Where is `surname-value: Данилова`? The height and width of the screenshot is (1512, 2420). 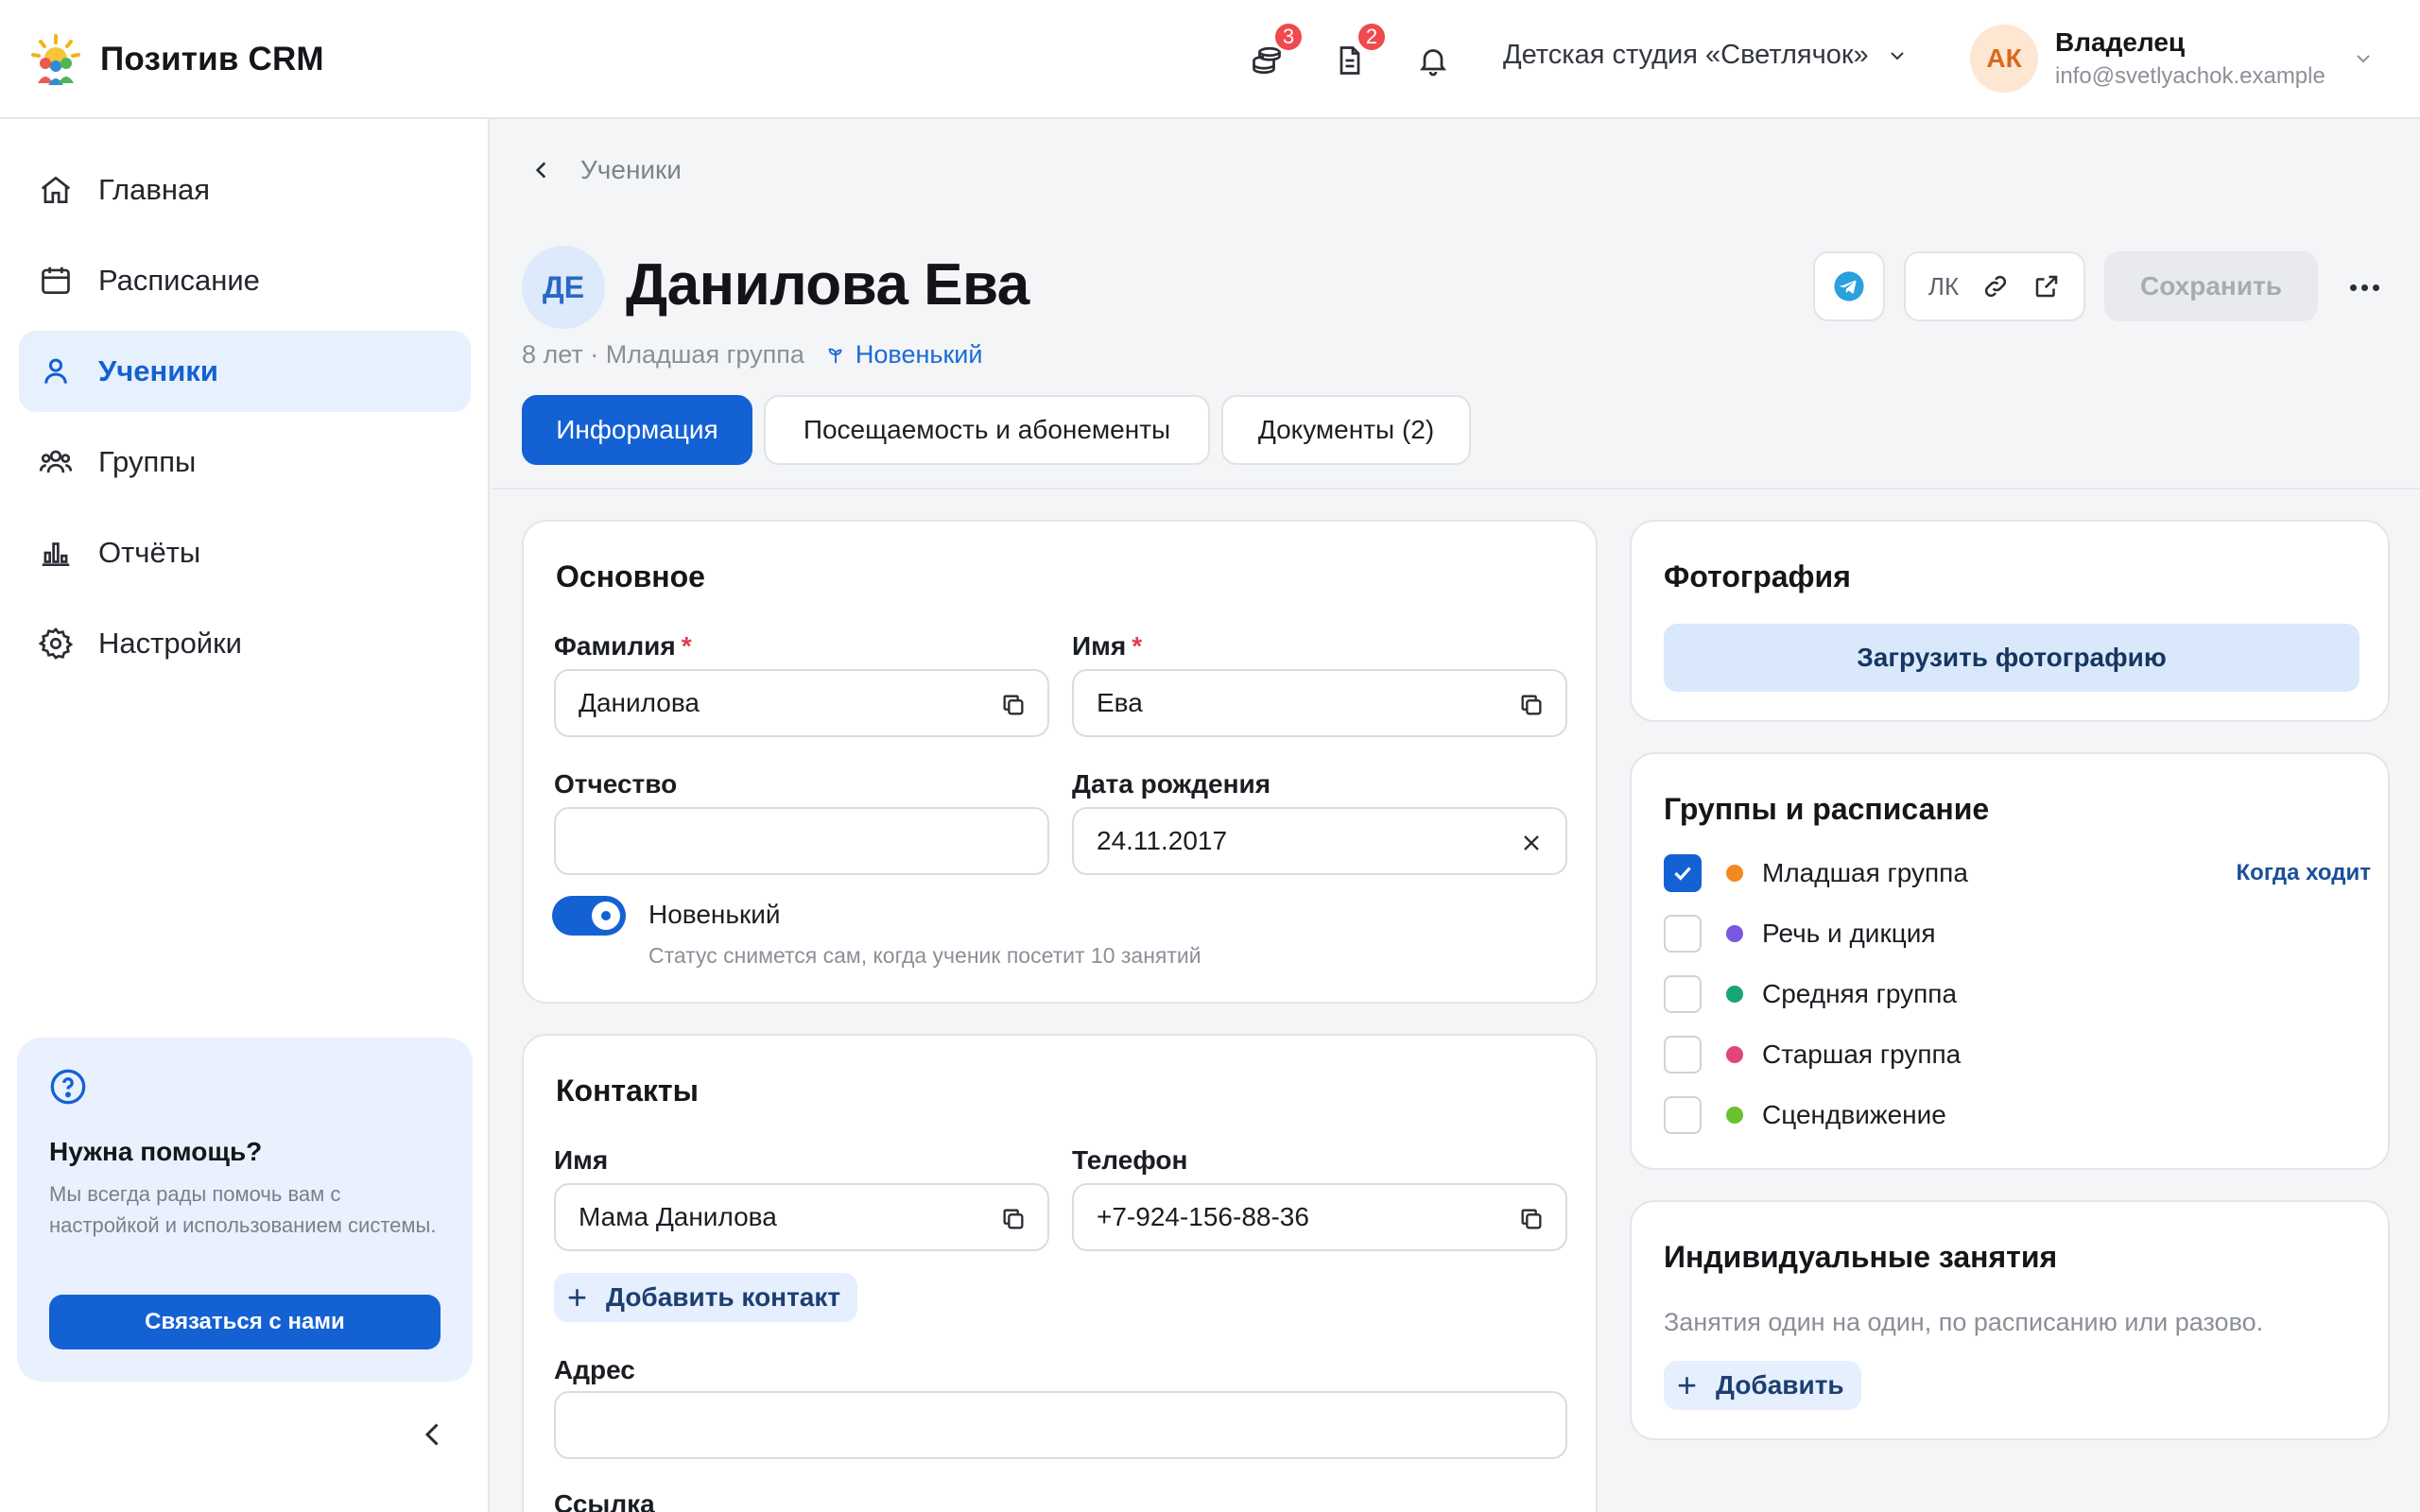
surname-value: Данилова is located at coordinates (639, 702).